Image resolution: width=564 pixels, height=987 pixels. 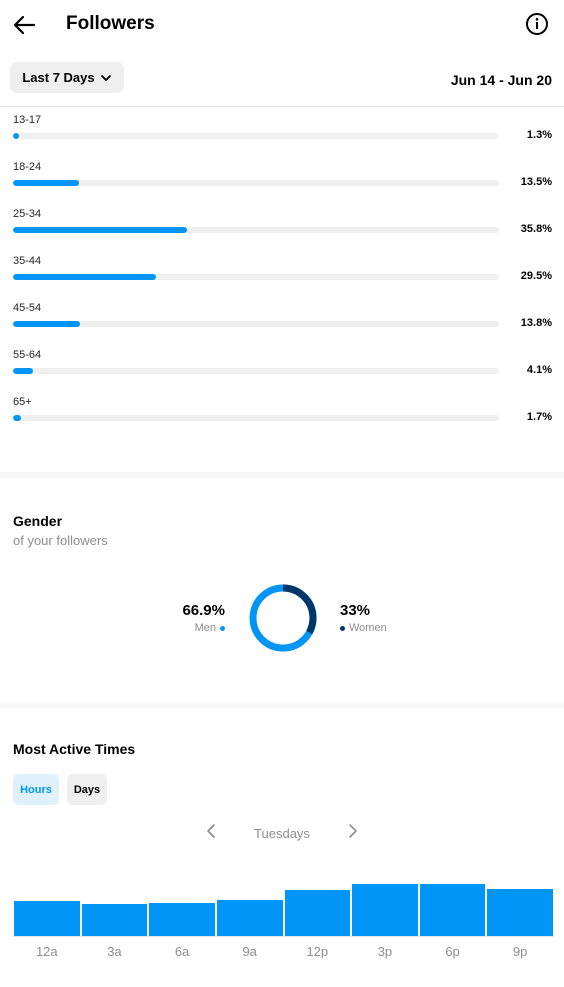 I want to click on x-tick-label: 12p, so click(x=317, y=951).